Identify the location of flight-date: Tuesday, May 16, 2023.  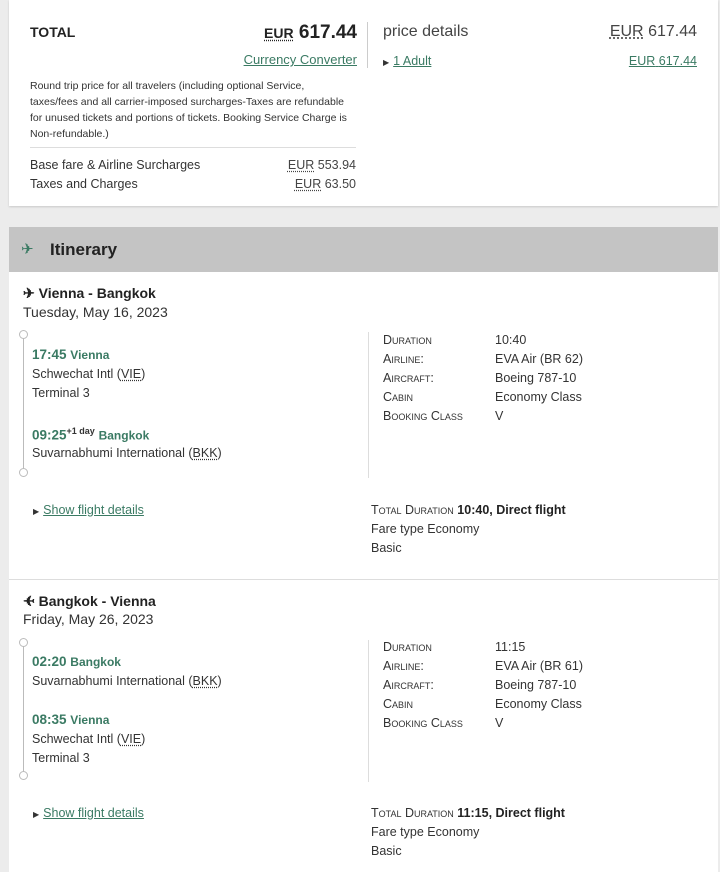
(95, 312).